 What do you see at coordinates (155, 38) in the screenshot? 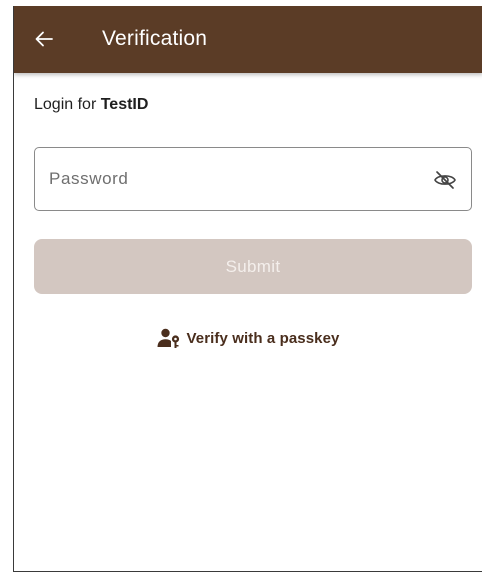
I see `page-title: Verification` at bounding box center [155, 38].